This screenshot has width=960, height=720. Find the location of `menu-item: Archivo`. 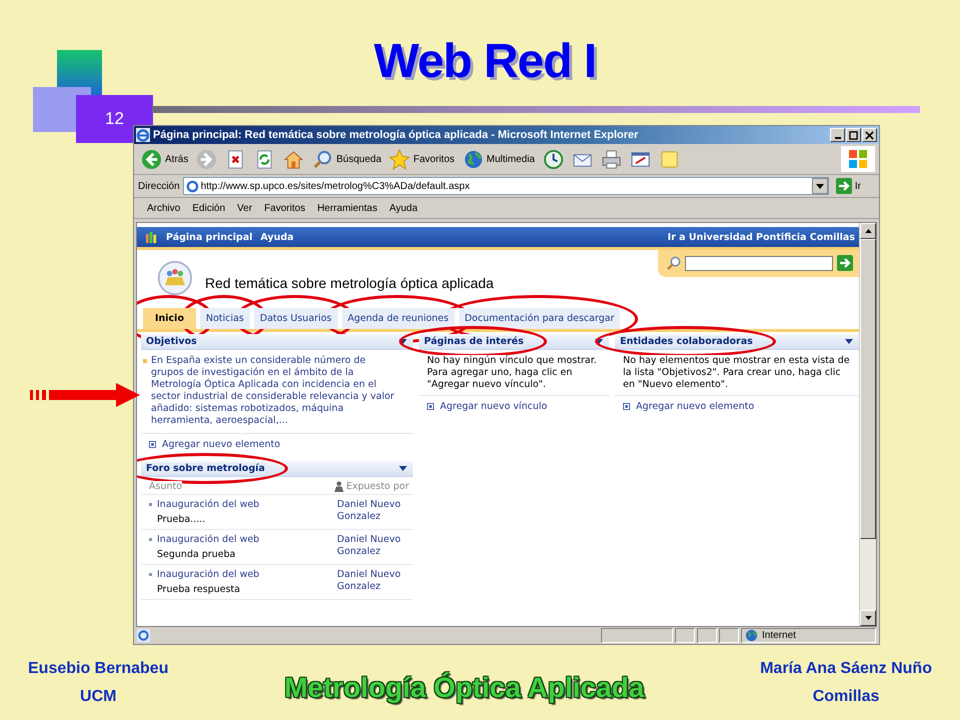

menu-item: Archivo is located at coordinates (164, 208).